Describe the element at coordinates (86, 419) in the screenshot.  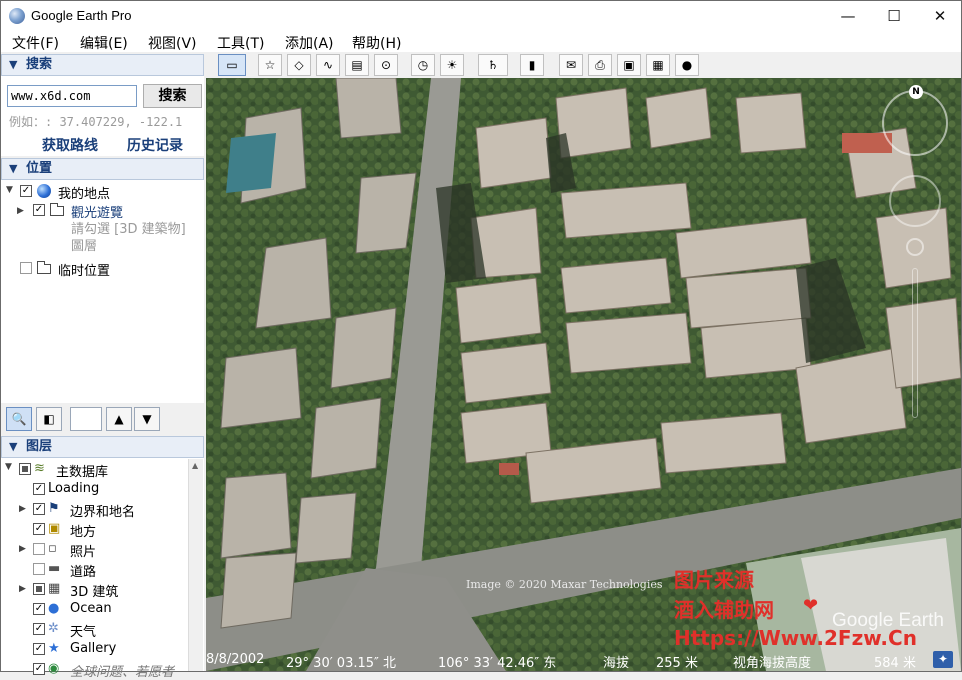
I see `blank-button` at that location.